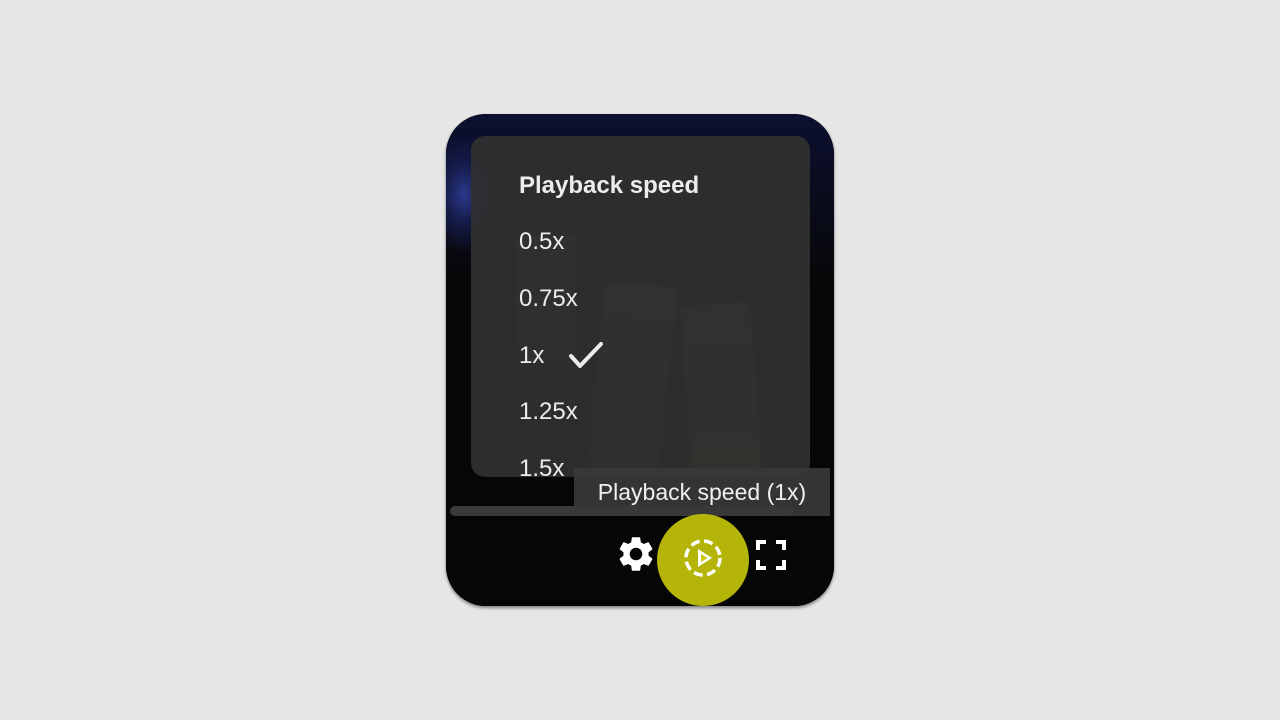 This screenshot has width=1280, height=720. I want to click on settings-button, so click(636, 556).